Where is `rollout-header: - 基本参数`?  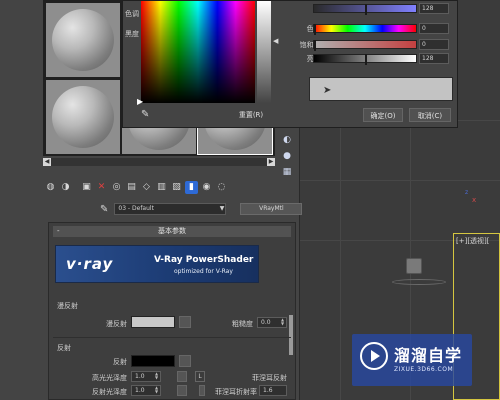 rollout-header: - 基本参数 is located at coordinates (172, 231).